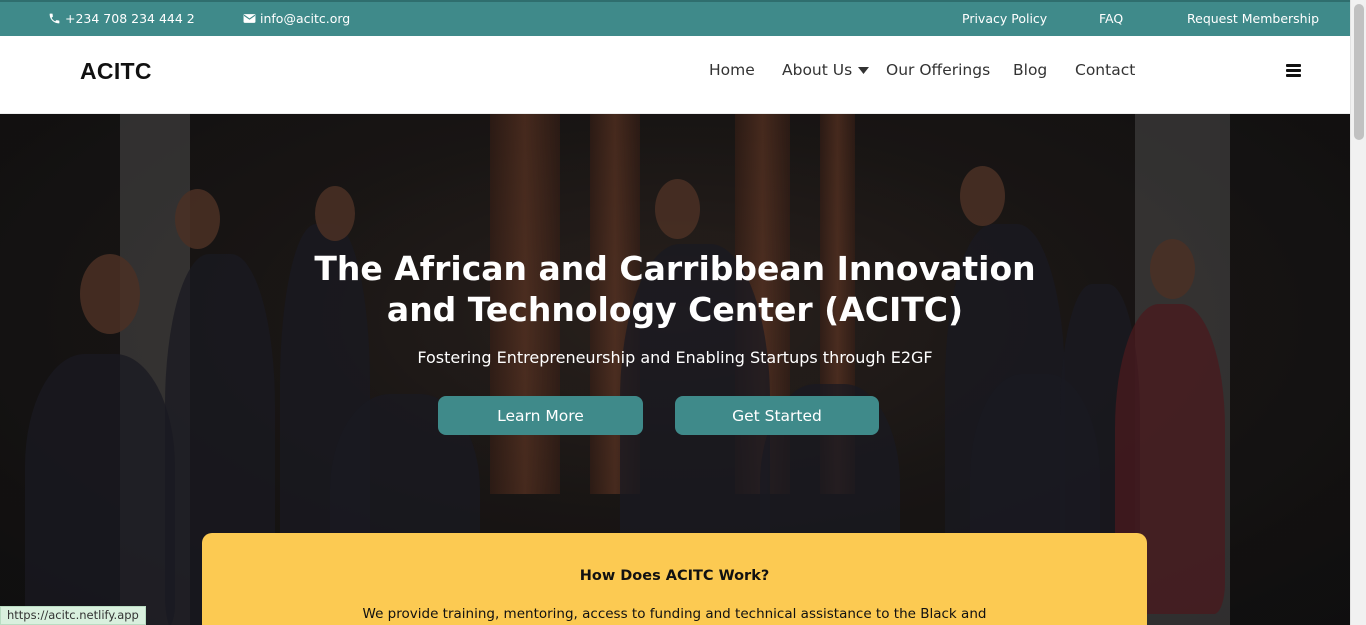 The width and height of the screenshot is (1366, 625). What do you see at coordinates (777, 415) in the screenshot?
I see `get-started-button: Get Started` at bounding box center [777, 415].